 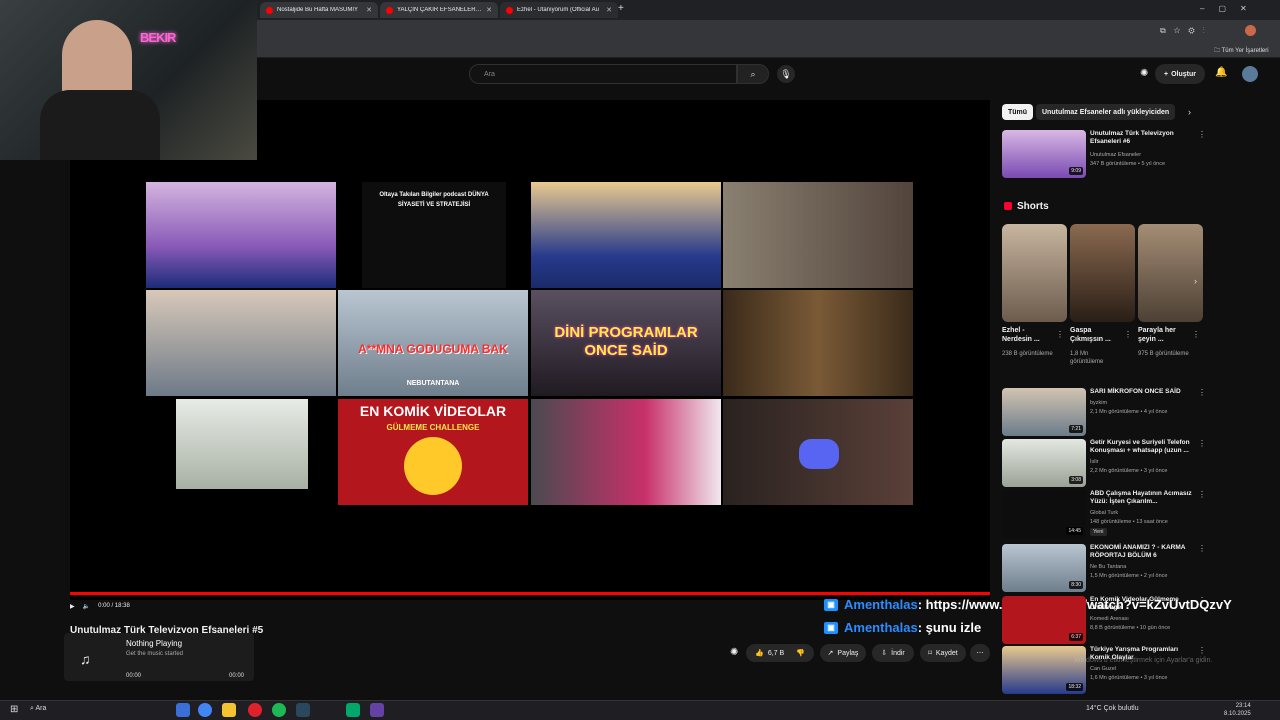 I want to click on video-meta: 1,6 Mn görüntüleme • 3 yıl önce, so click(x=1129, y=678).